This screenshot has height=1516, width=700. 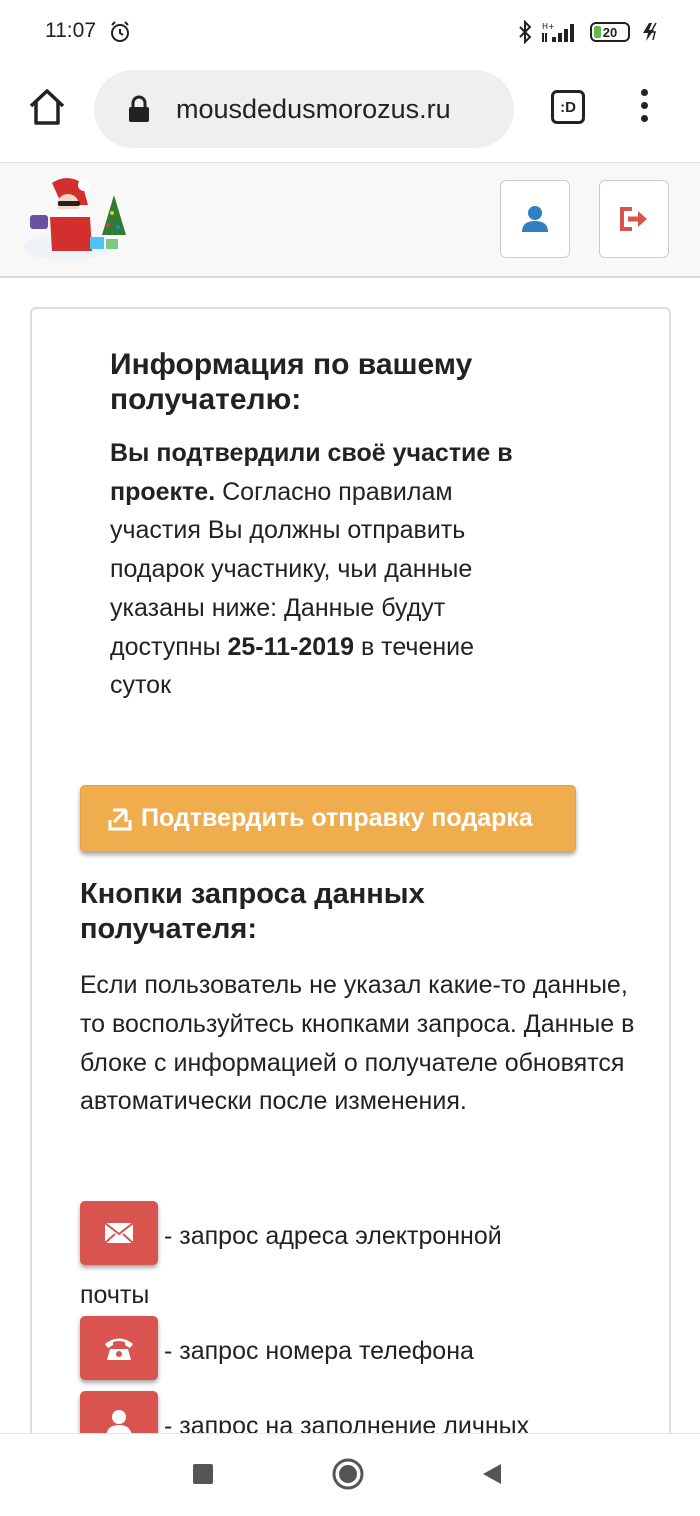 I want to click on envelope-icon, so click(x=119, y=1233).